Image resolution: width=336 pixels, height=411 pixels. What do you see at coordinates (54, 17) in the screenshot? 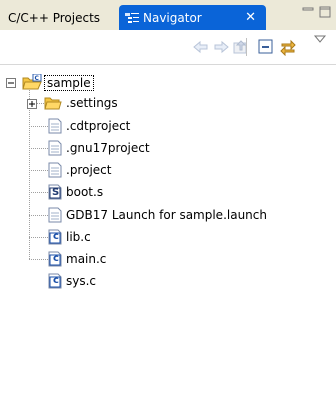
I see `tab-label: C/C++ Projects` at bounding box center [54, 17].